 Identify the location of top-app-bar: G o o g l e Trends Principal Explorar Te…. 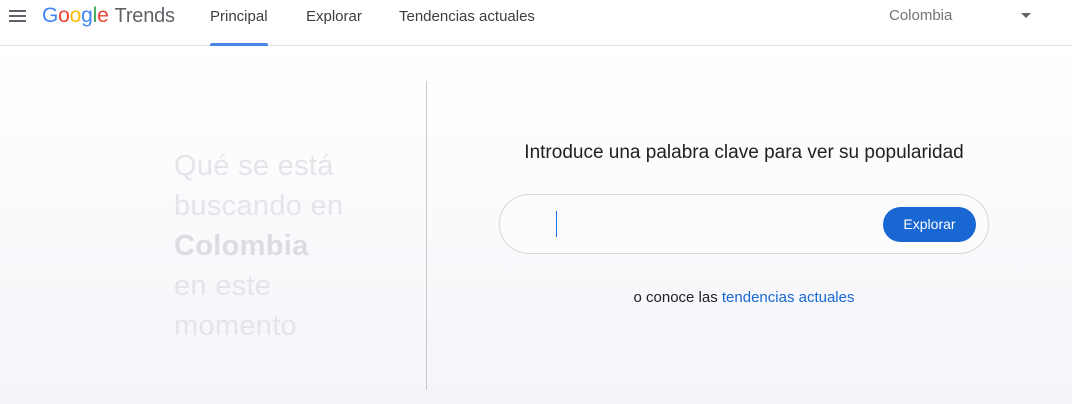
(536, 23).